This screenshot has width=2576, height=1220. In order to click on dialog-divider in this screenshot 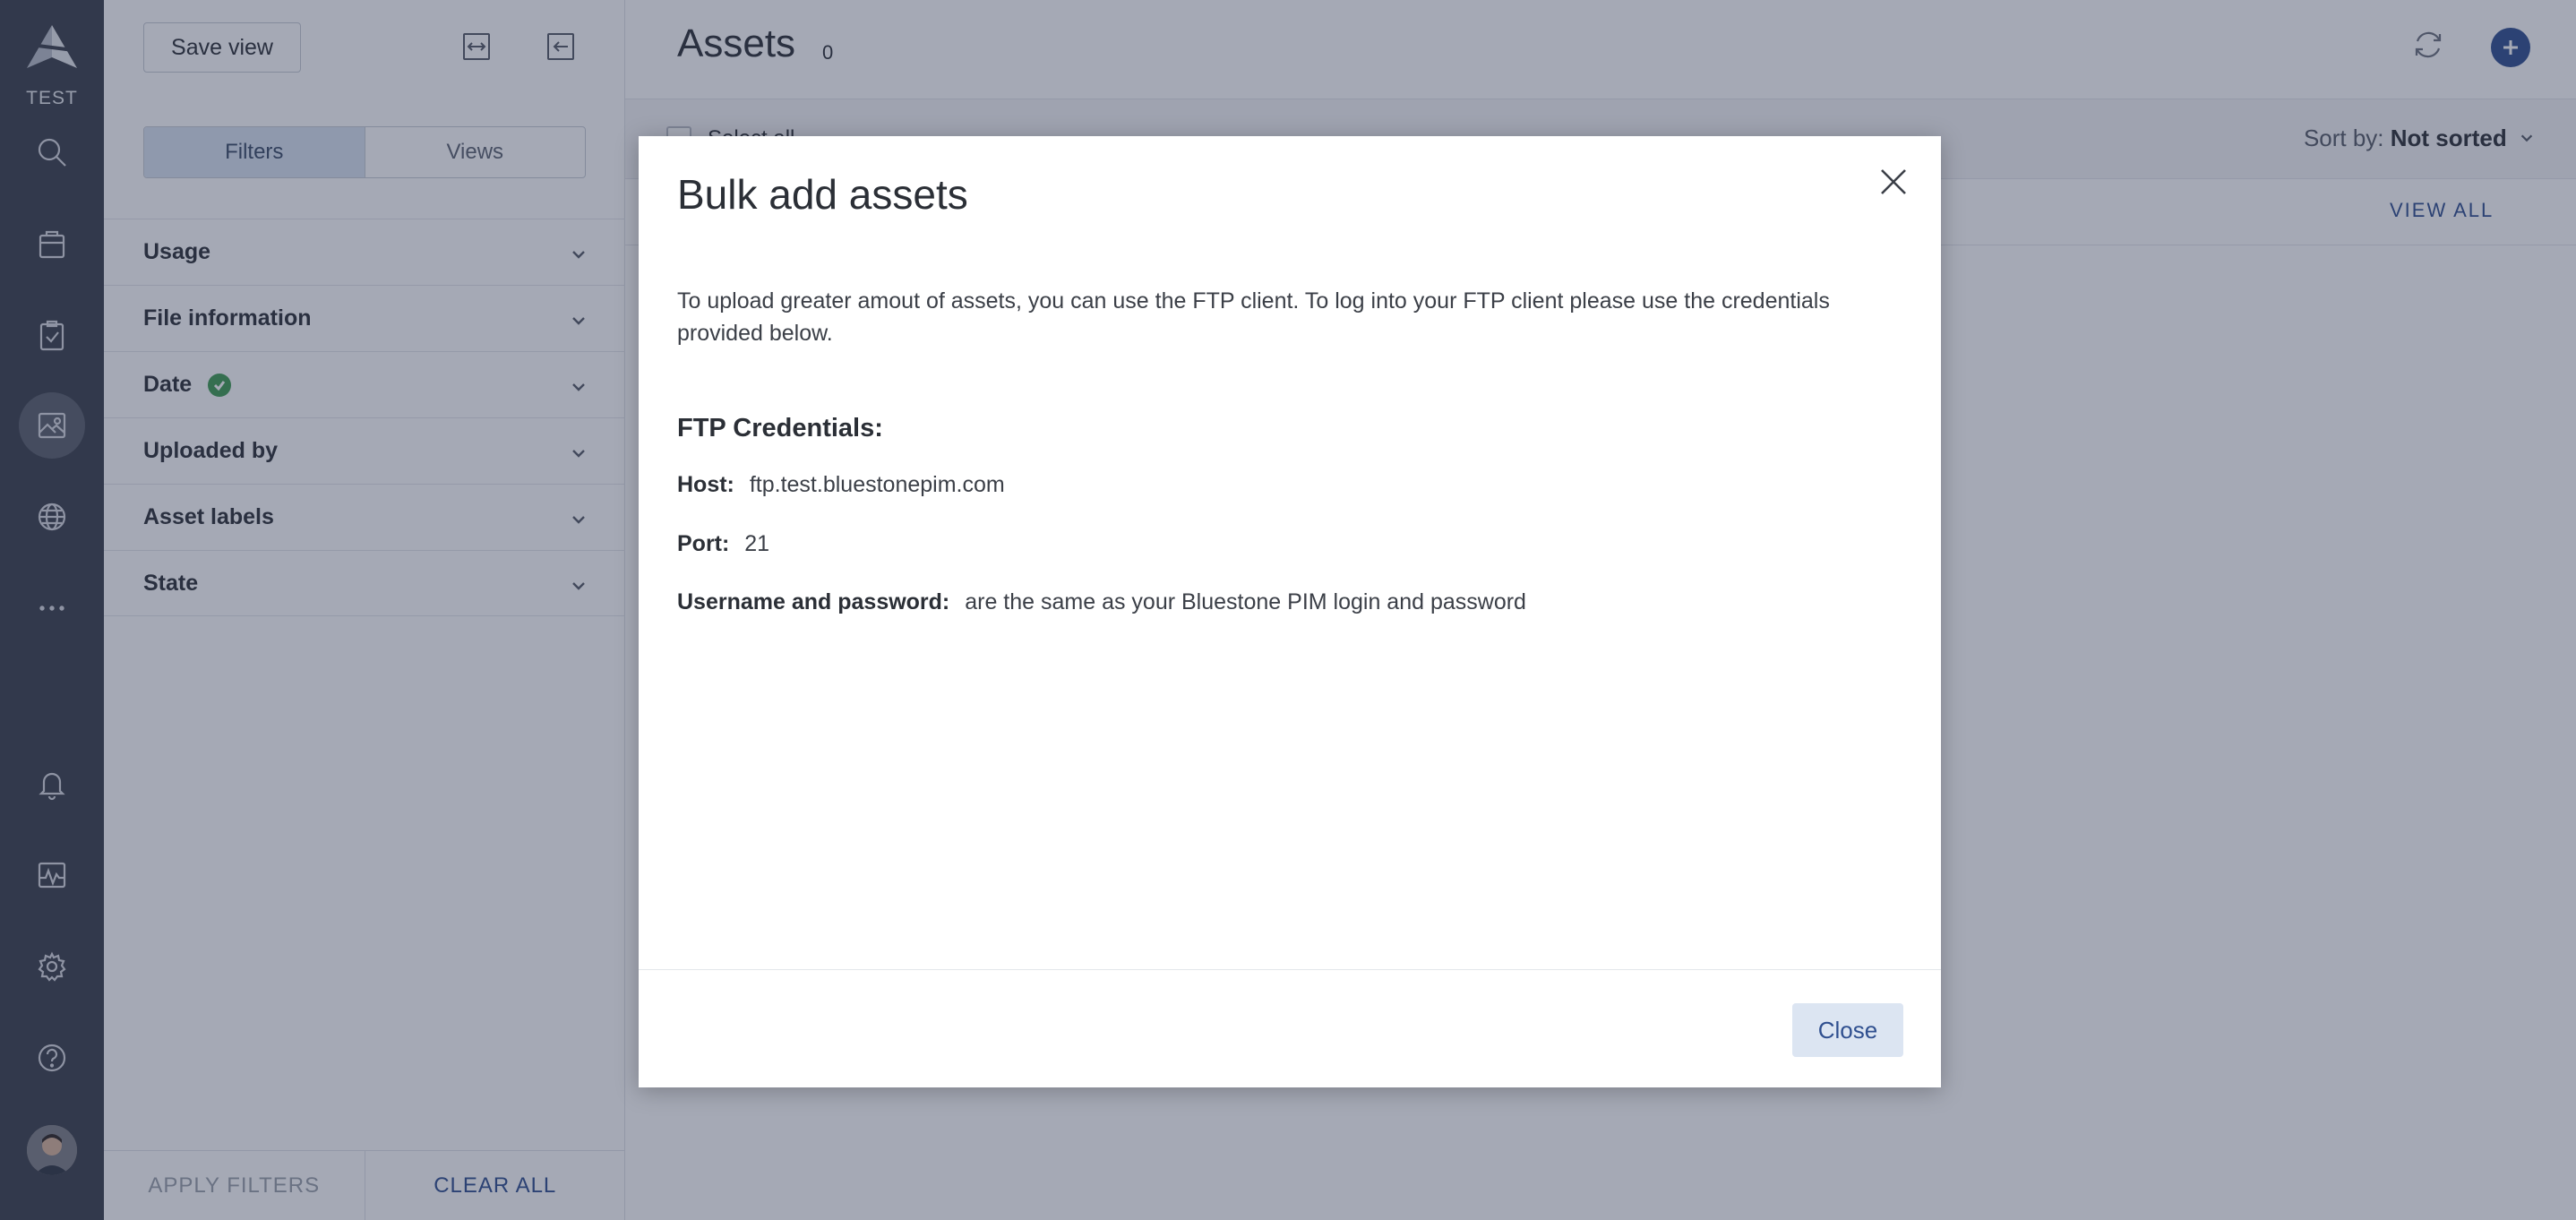, I will do `click(1290, 970)`.